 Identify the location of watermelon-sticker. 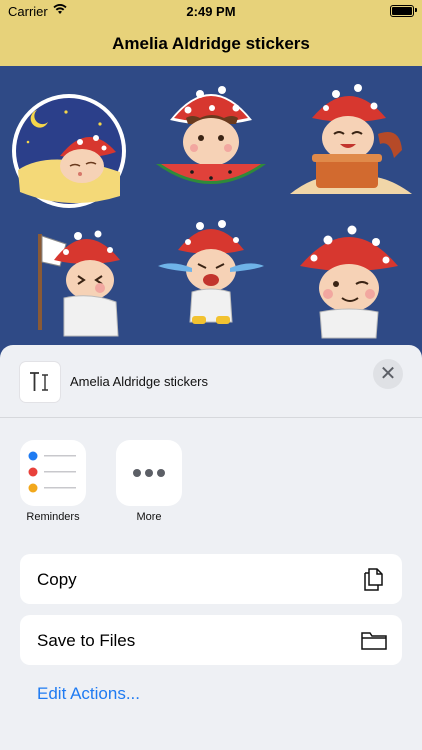
(211, 133).